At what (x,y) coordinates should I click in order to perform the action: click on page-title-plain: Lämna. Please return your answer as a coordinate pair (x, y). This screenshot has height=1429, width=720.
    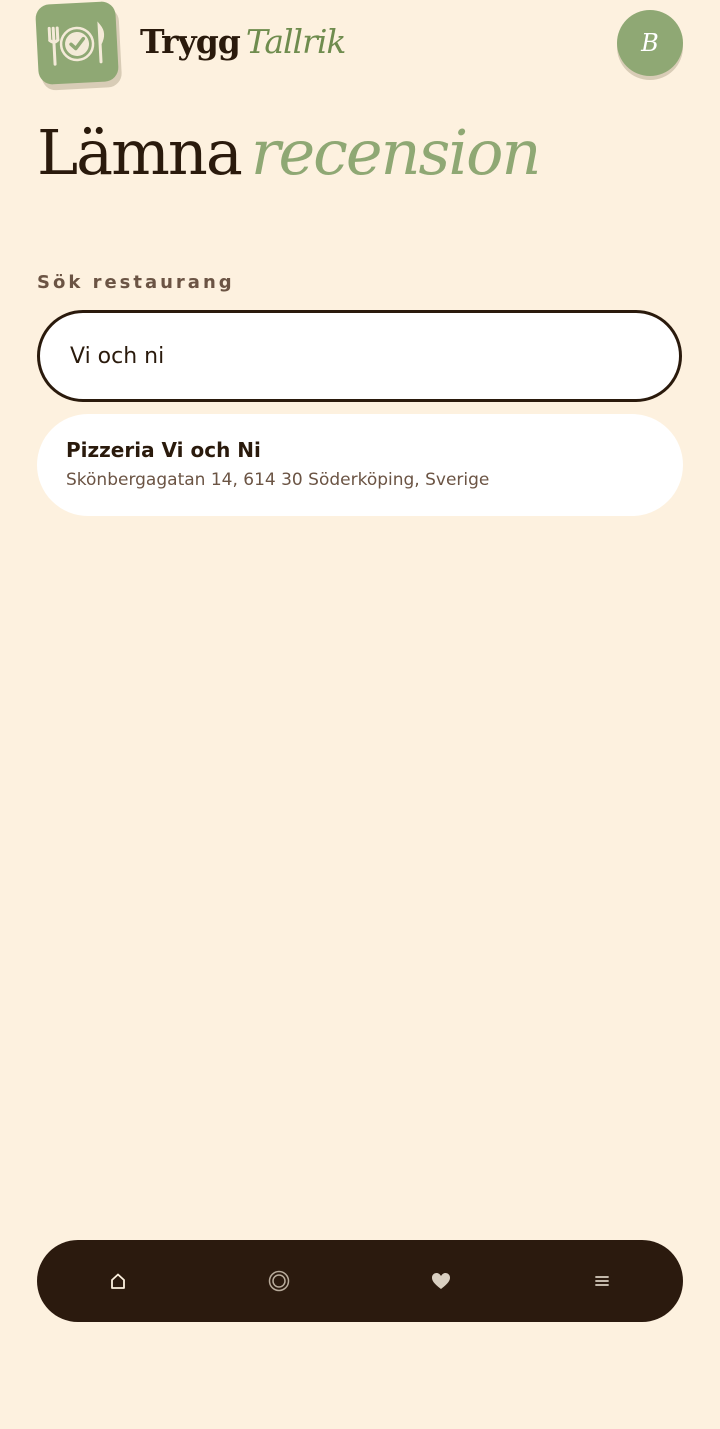
    Looking at the image, I should click on (140, 152).